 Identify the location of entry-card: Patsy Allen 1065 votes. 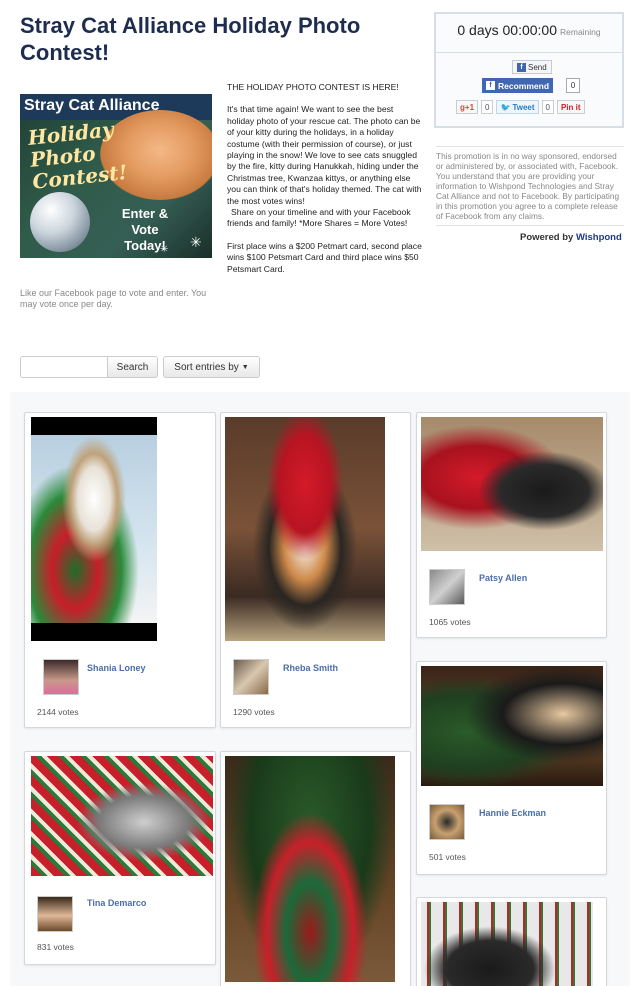
(511, 525).